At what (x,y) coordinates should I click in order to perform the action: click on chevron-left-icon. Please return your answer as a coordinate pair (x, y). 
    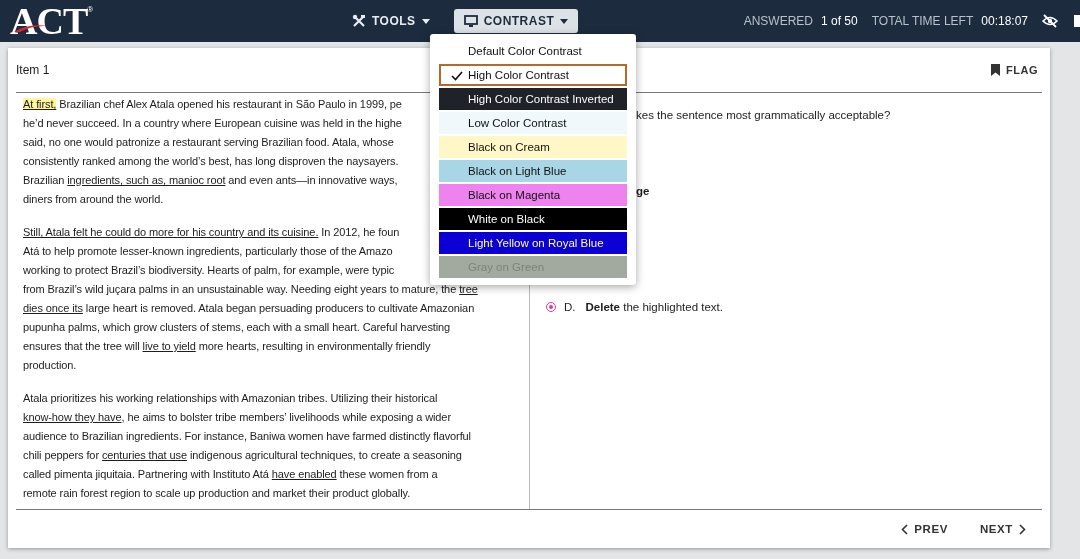
    Looking at the image, I should click on (905, 529).